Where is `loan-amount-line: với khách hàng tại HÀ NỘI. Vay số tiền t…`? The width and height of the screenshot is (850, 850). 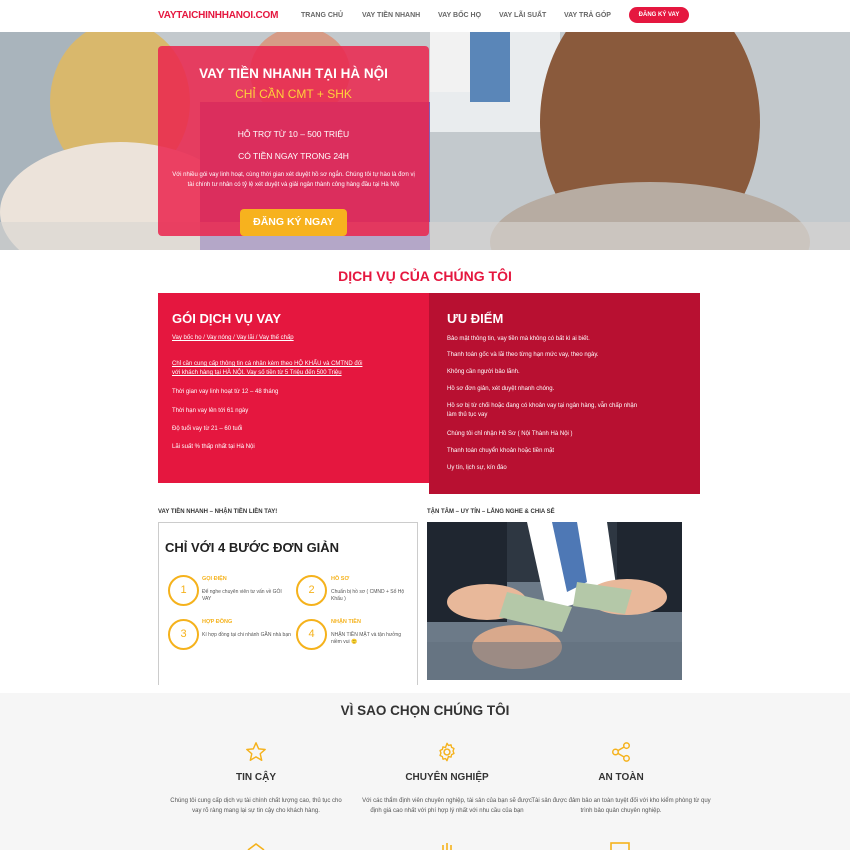 loan-amount-line: với khách hàng tại HÀ NỘI. Vay số tiền t… is located at coordinates (257, 373).